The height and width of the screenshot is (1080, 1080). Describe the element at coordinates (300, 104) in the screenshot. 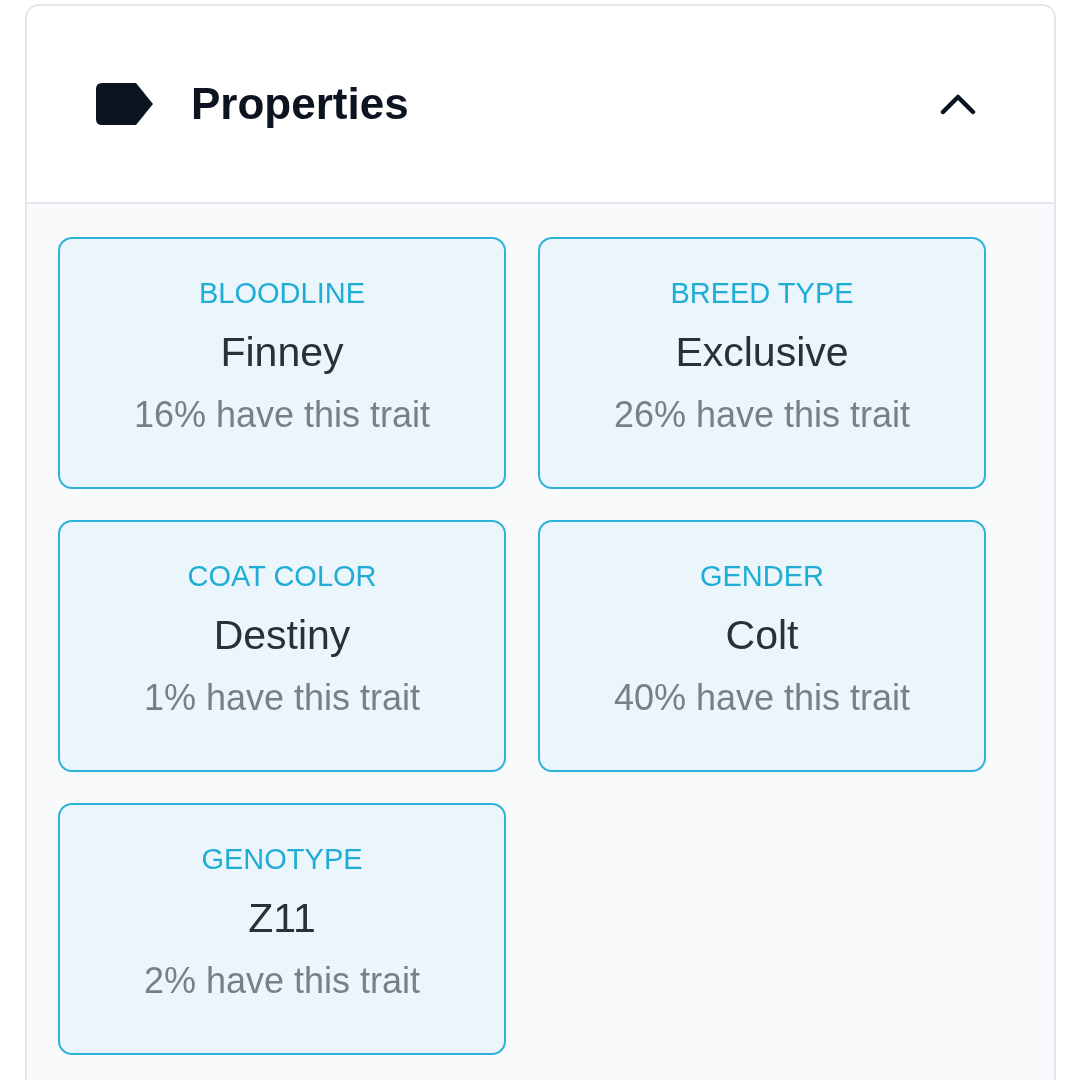

I see `panel-title: Properties` at that location.